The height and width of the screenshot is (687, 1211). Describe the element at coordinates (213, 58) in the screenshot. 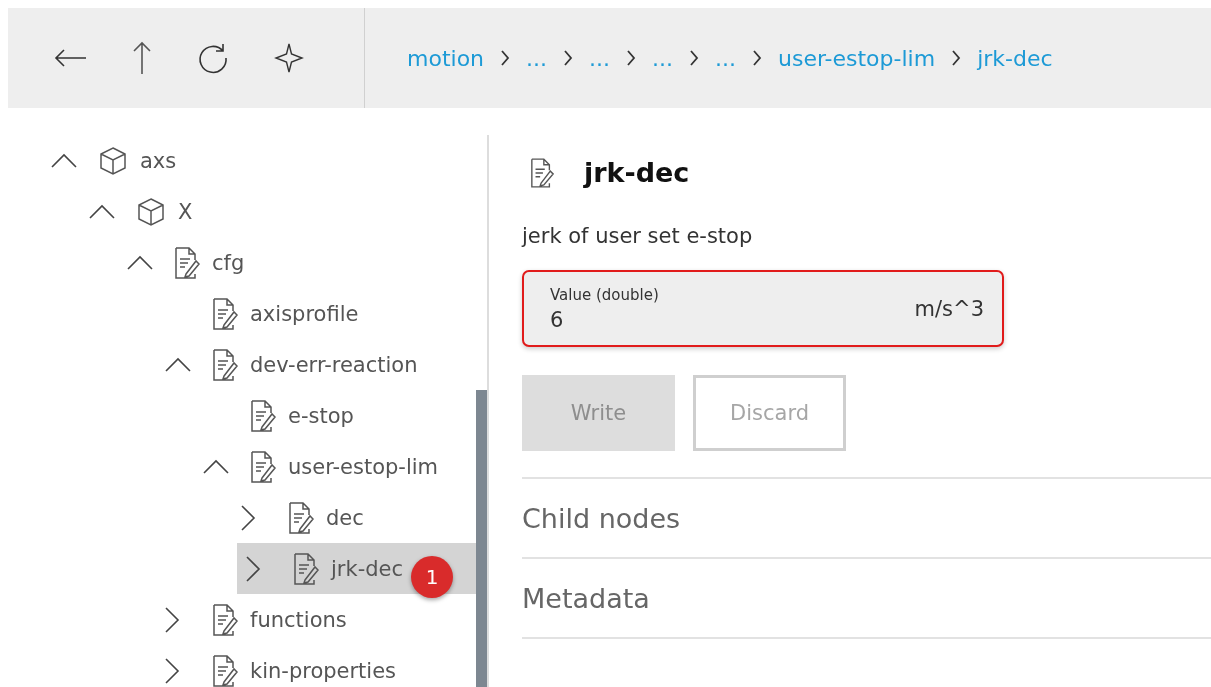

I see `refresh-icon` at that location.